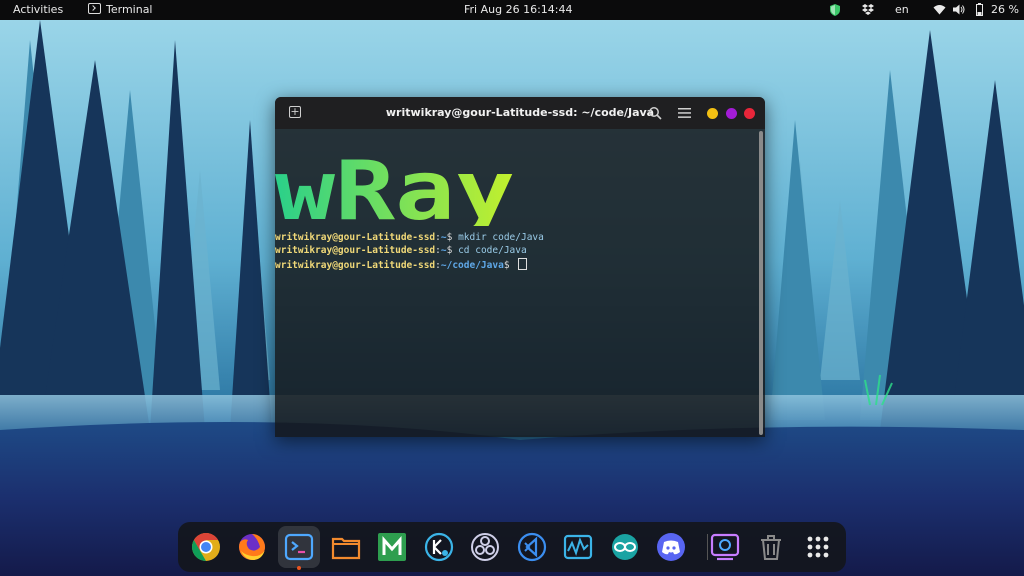 The image size is (1024, 576). I want to click on ascii-art-banner: wRay, so click(395, 185).